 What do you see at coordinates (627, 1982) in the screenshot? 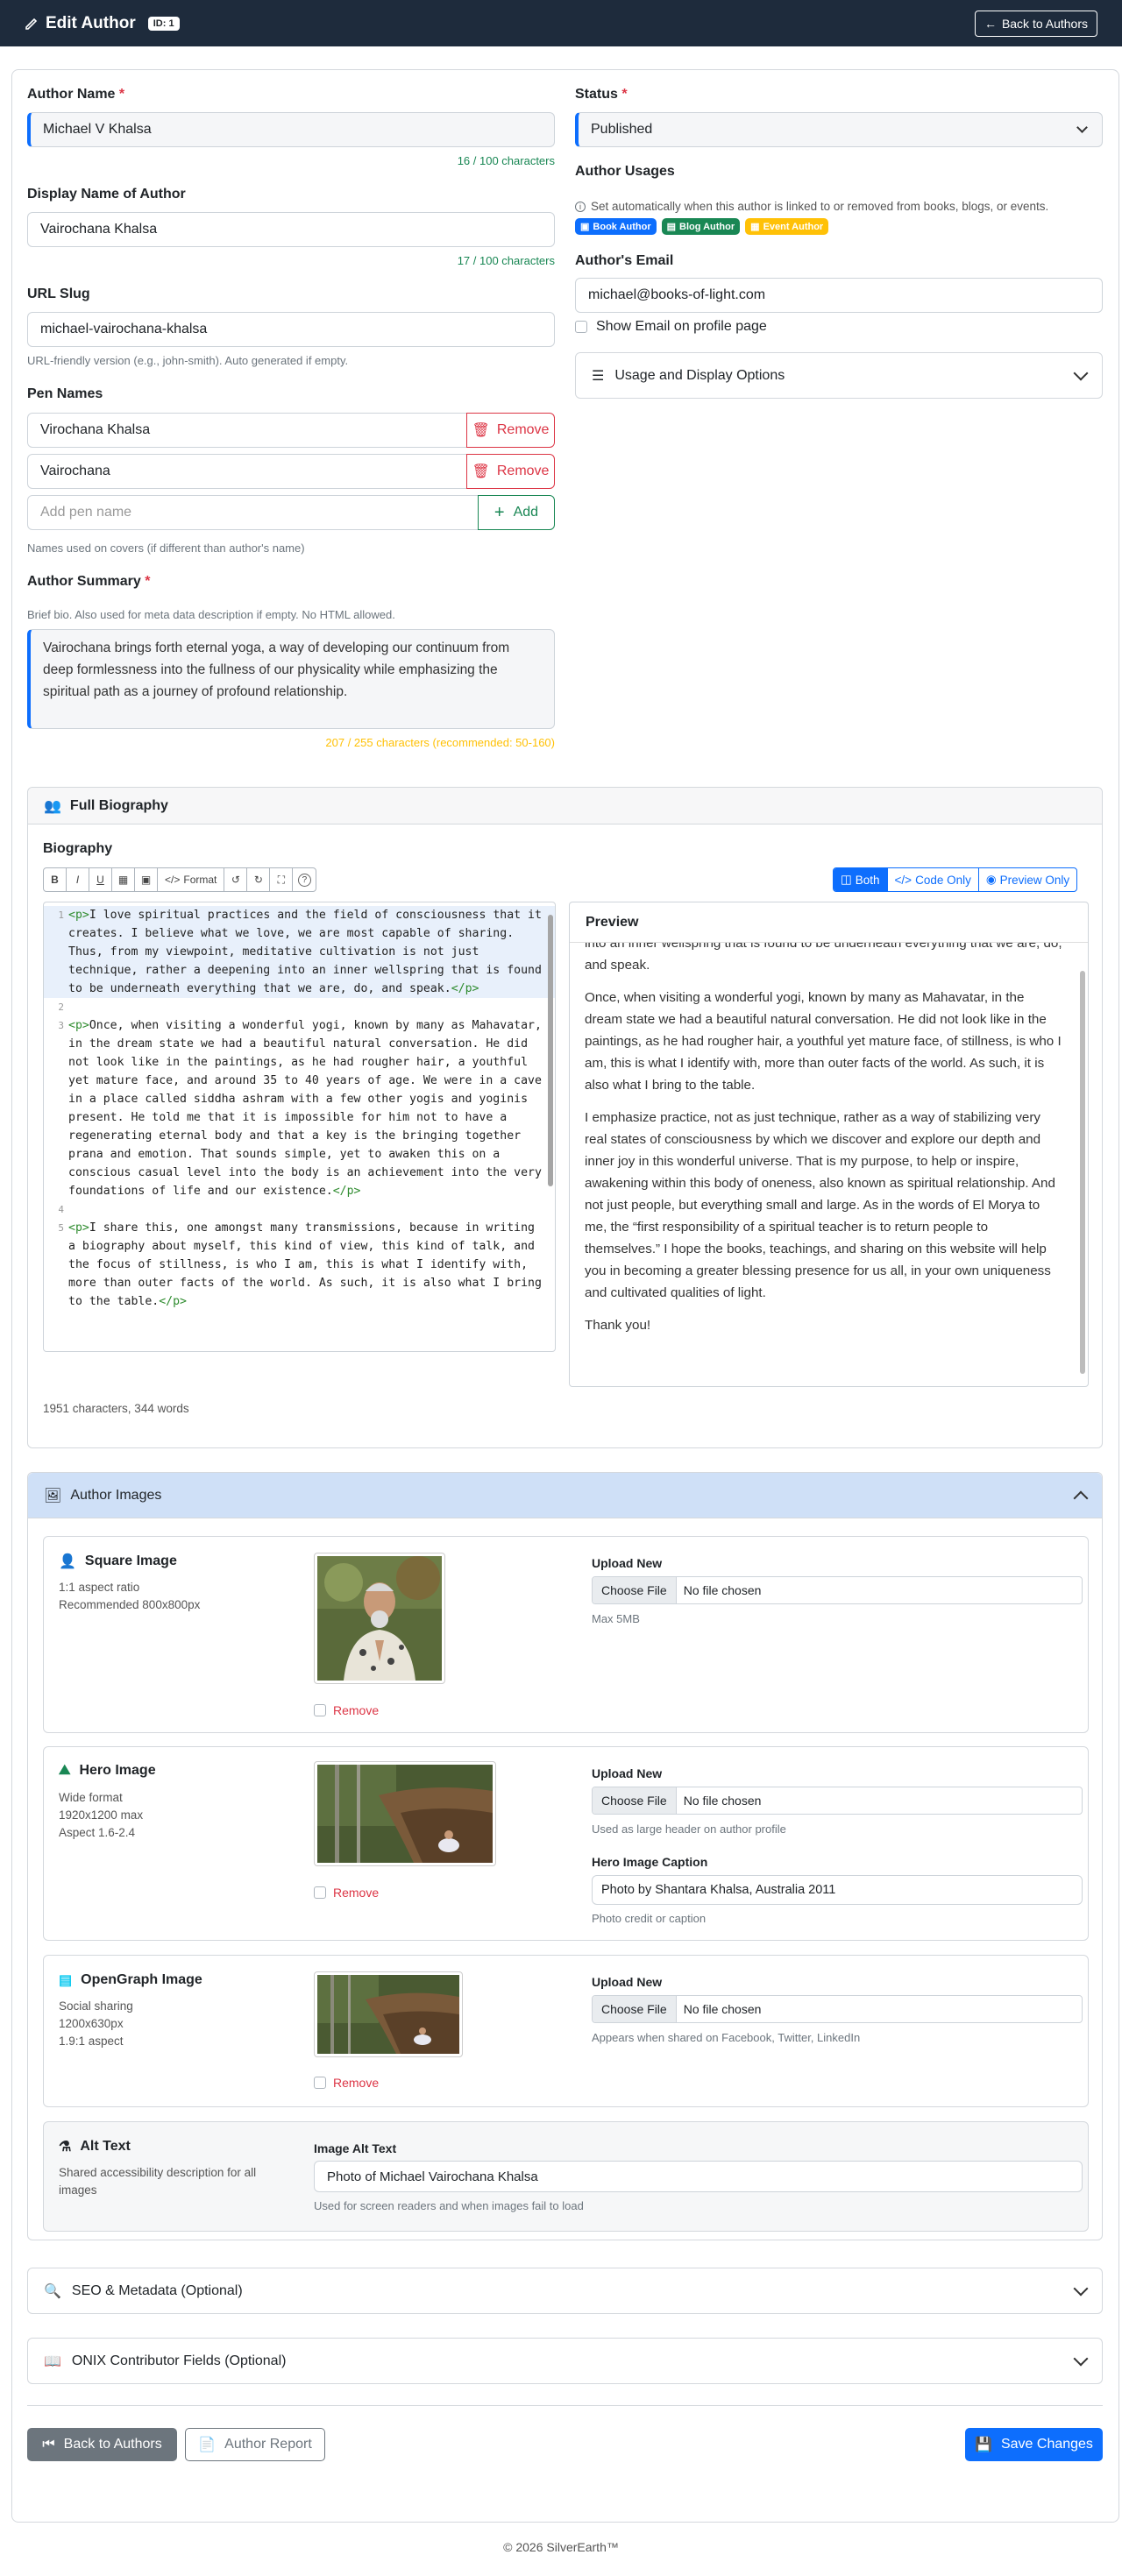
I see `og-upload-label: Upload New` at bounding box center [627, 1982].